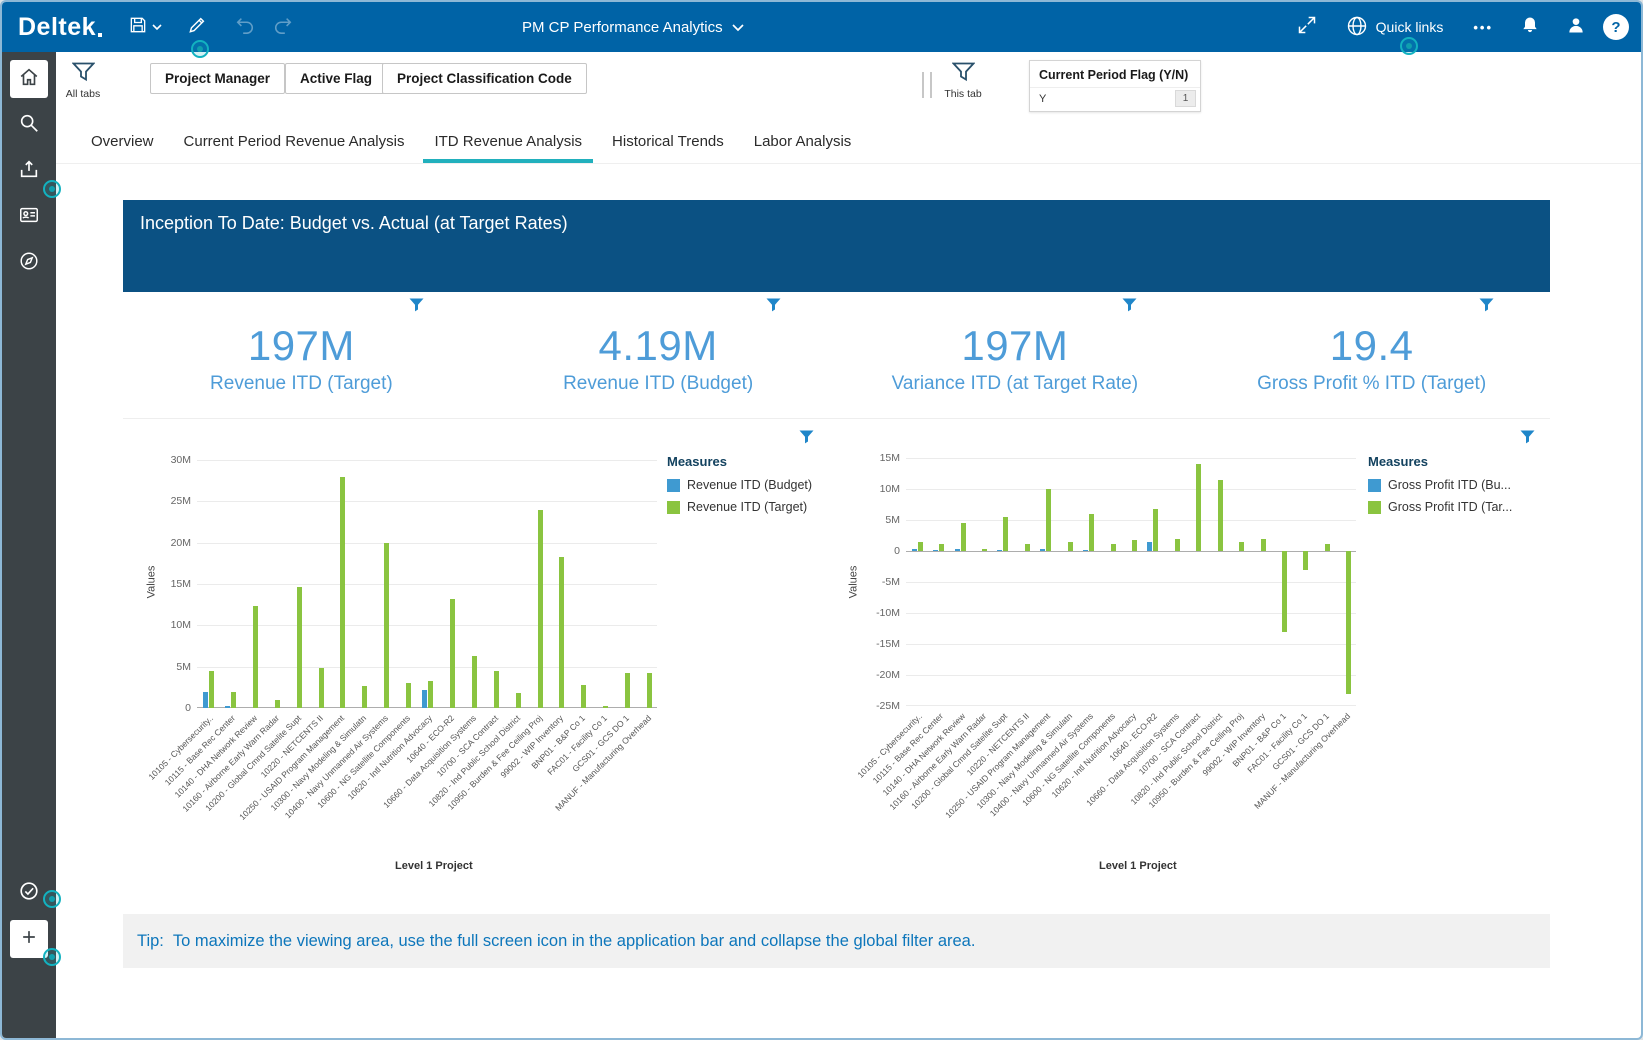 The image size is (1643, 1040). What do you see at coordinates (1616, 27) in the screenshot?
I see `help-button: ?` at bounding box center [1616, 27].